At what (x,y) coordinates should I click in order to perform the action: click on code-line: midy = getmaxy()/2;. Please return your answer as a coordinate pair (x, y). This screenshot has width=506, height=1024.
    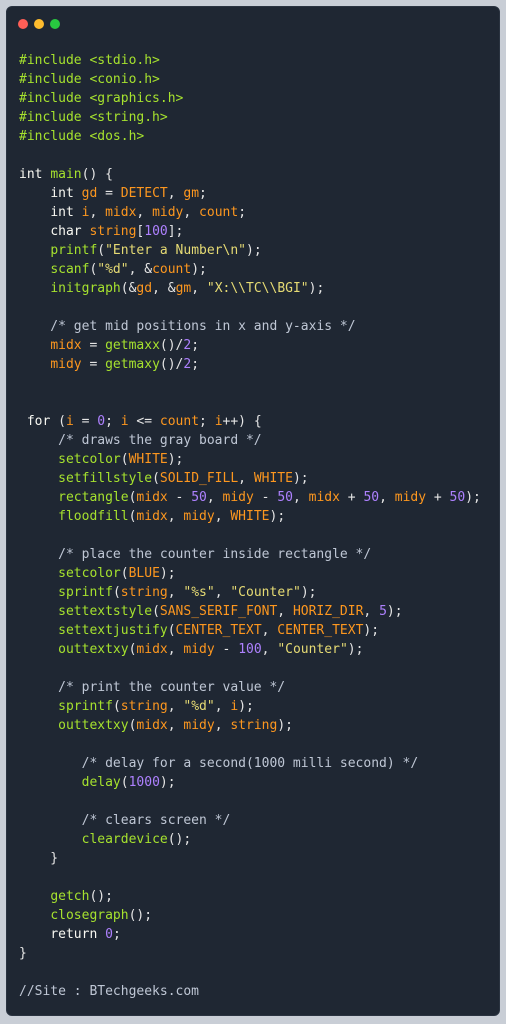
    Looking at the image, I should click on (125, 364).